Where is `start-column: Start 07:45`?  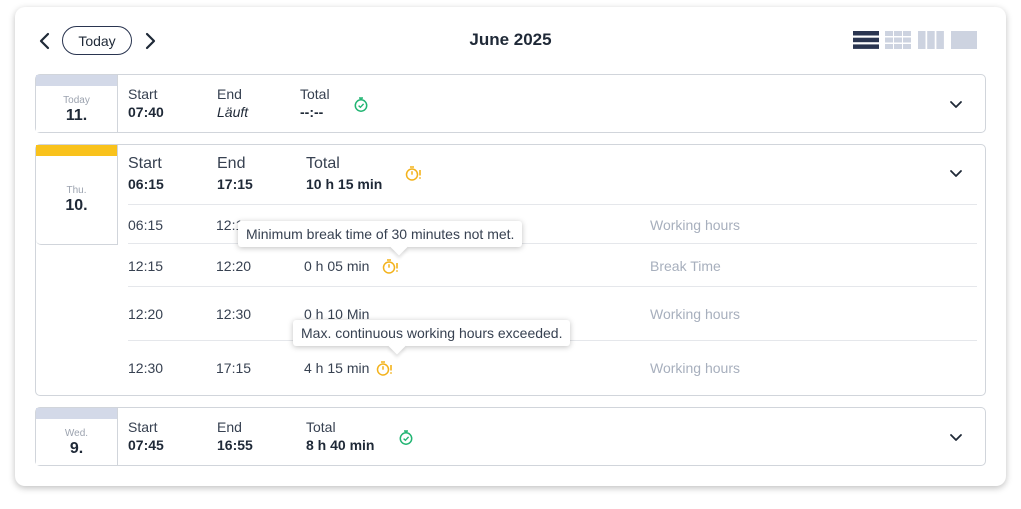
start-column: Start 07:45 is located at coordinates (146, 436).